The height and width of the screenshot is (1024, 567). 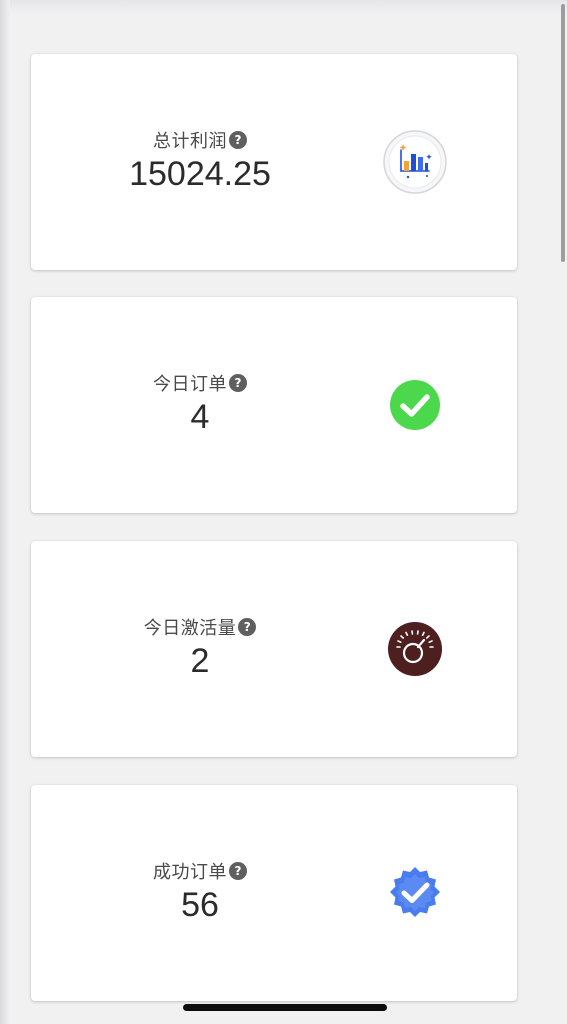 What do you see at coordinates (200, 174) in the screenshot?
I see `stat-value: 15024.25` at bounding box center [200, 174].